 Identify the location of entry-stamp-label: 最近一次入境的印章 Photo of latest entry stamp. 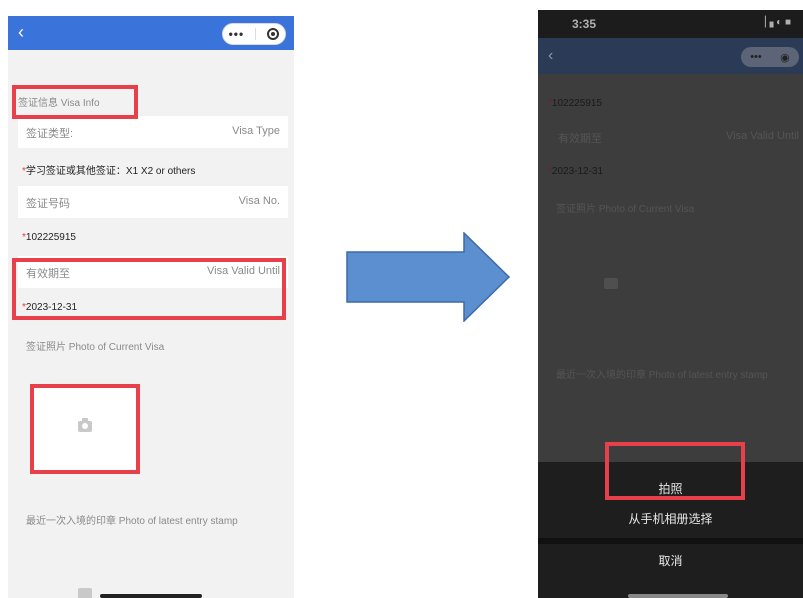
(132, 521).